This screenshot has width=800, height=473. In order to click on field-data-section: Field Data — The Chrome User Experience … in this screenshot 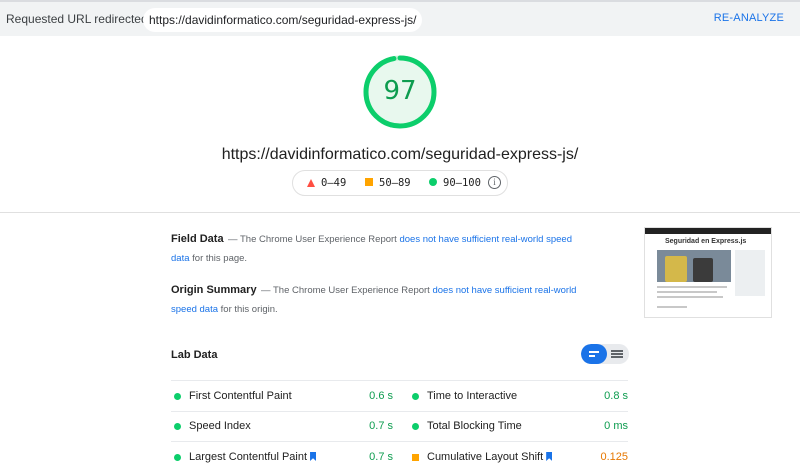, I will do `click(381, 248)`.